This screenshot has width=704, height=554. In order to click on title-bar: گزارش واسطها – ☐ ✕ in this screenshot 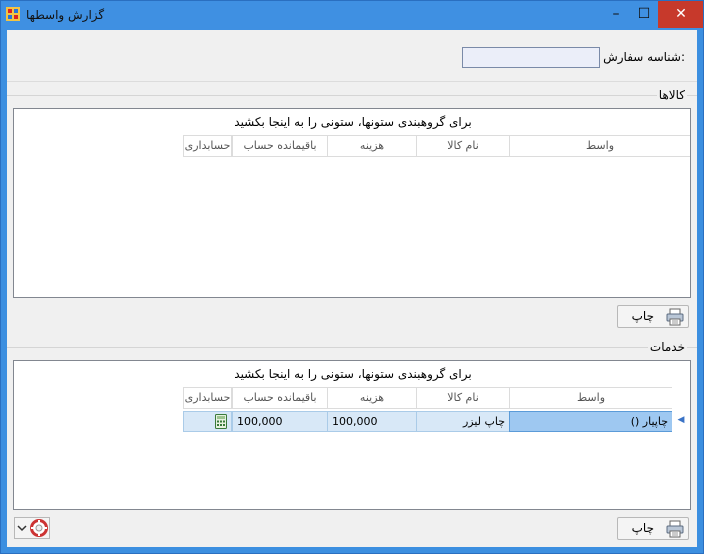, I will do `click(352, 15)`.